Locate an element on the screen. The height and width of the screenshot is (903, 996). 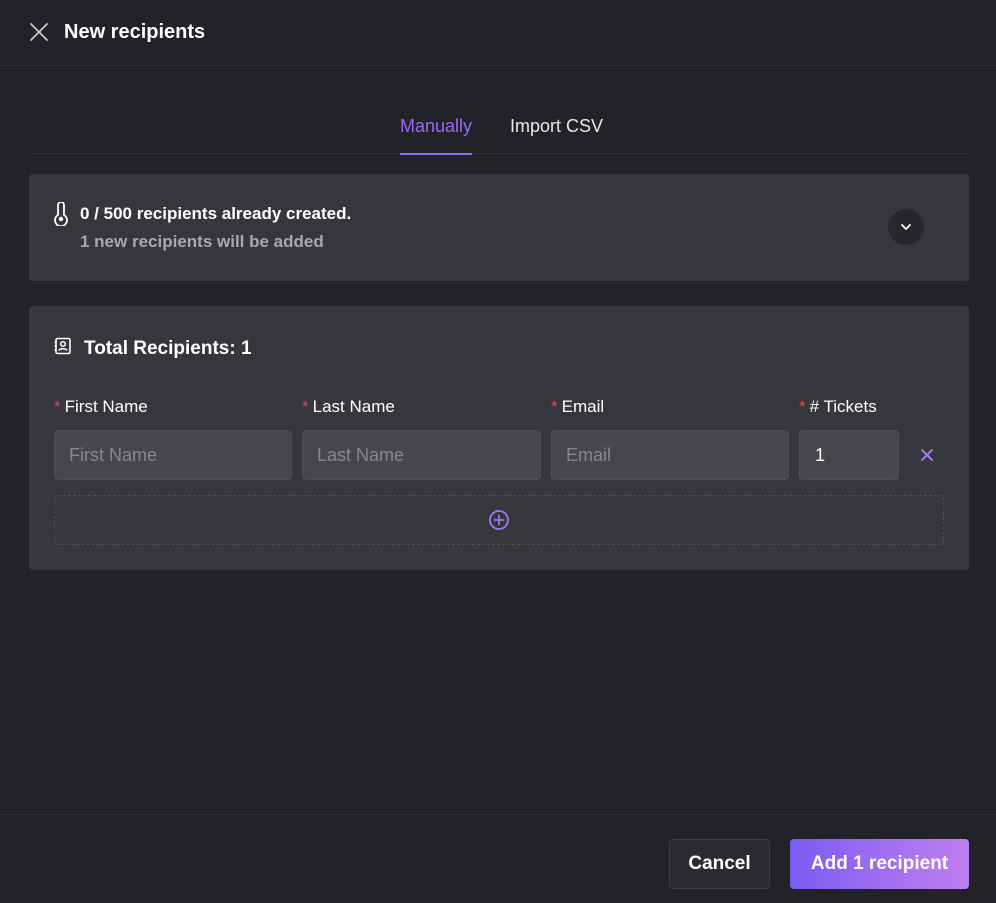
tickets-label-text: # Tickets is located at coordinates (843, 406).